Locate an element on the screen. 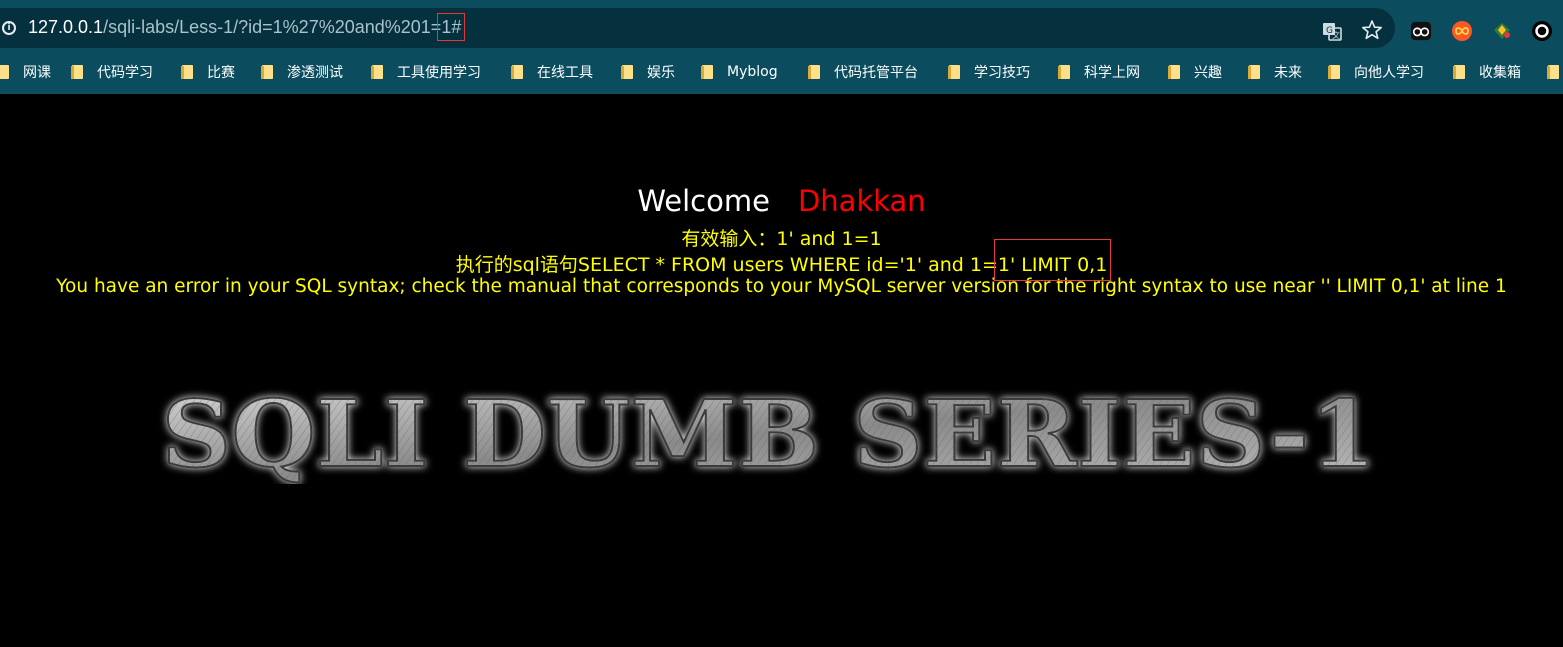  bookmark-folder: 娱乐 is located at coordinates (648, 72).